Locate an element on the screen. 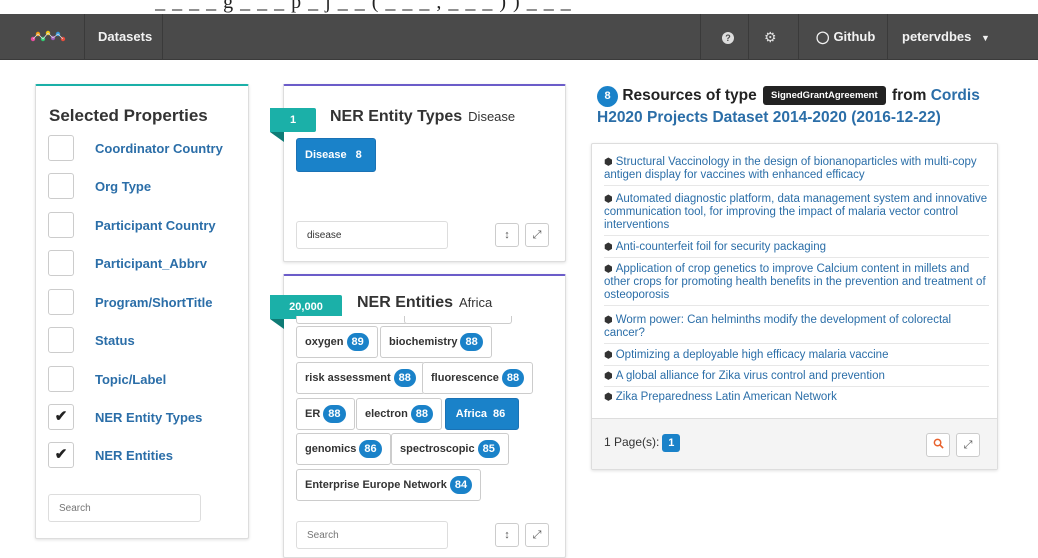 Image resolution: width=1038 pixels, height=558 pixels. property-label: NER Entity Types is located at coordinates (148, 417).